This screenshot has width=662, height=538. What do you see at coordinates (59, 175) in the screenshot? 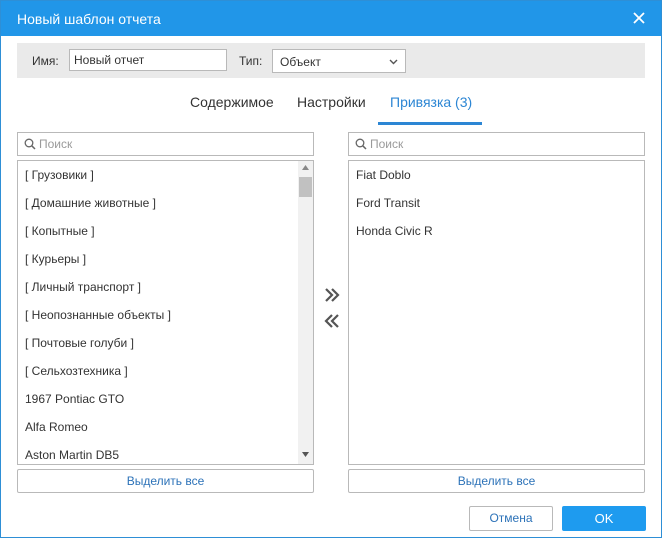
I see `list-item: [ Грузовики ]` at bounding box center [59, 175].